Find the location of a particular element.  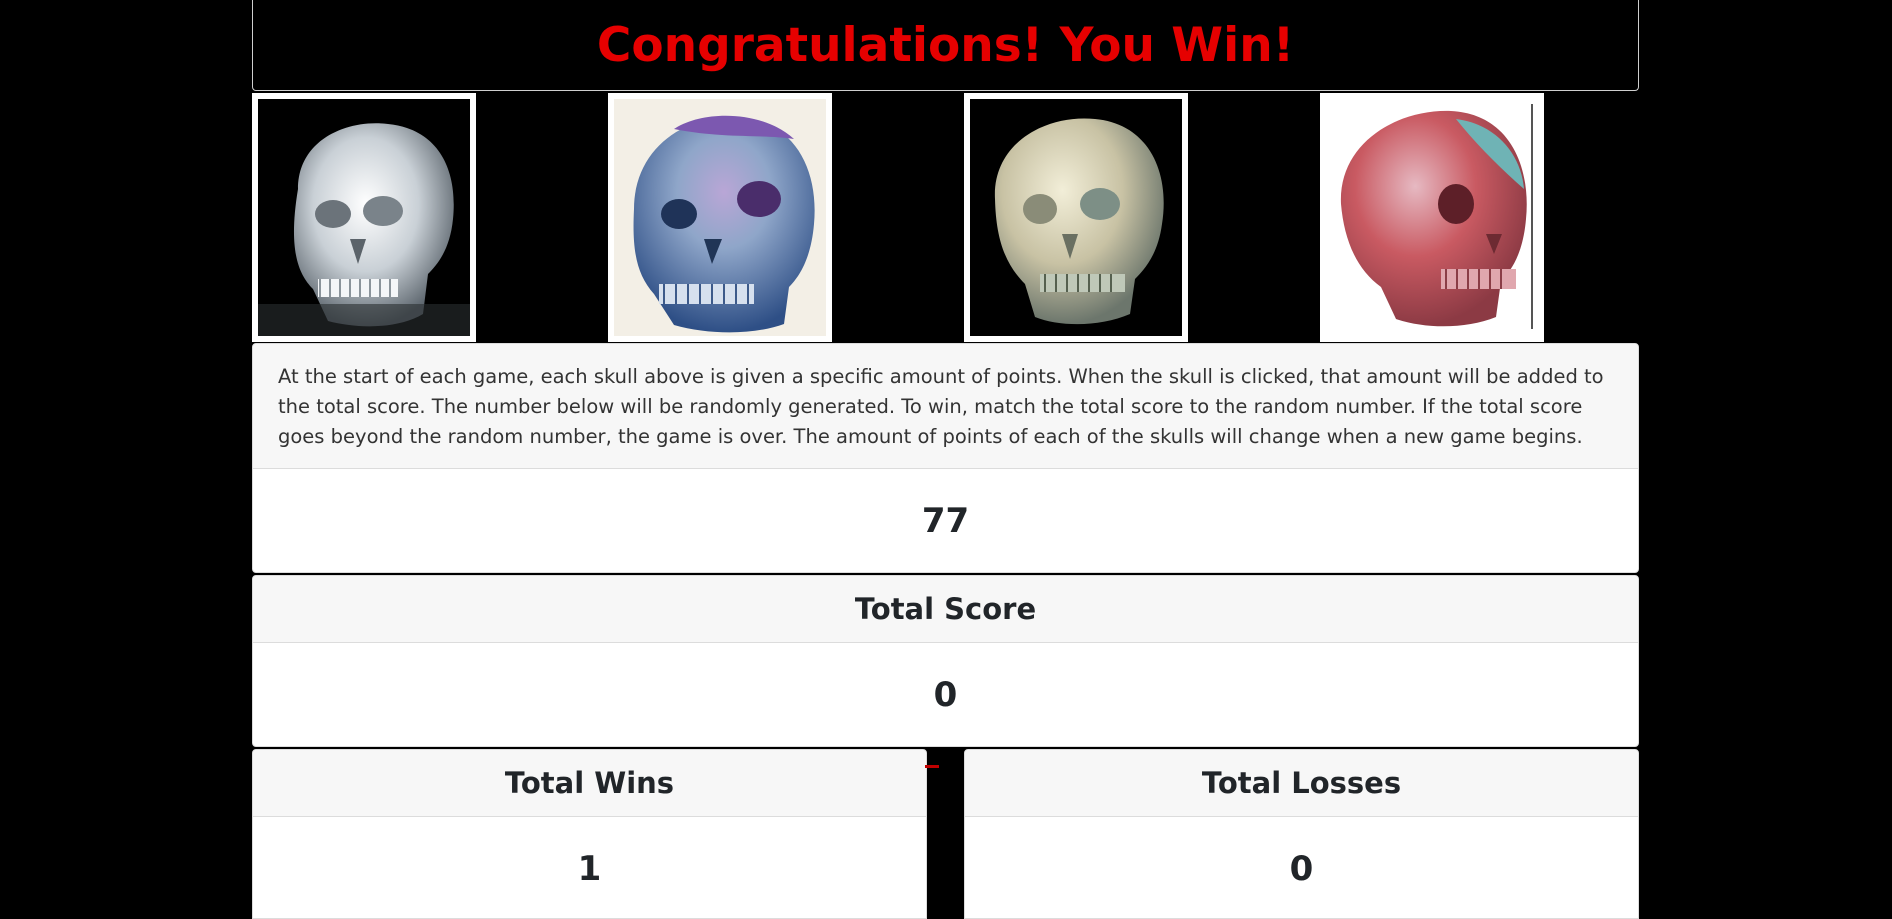

blue-agate-skull-image is located at coordinates (720, 217).